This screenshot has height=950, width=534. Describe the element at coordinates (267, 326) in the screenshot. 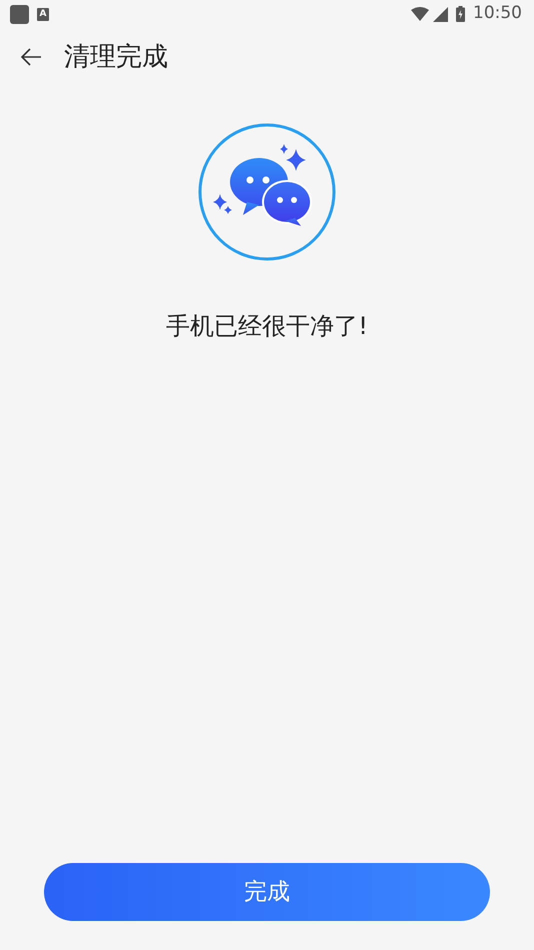

I see `status-message: 手机已经很干净了!` at that location.